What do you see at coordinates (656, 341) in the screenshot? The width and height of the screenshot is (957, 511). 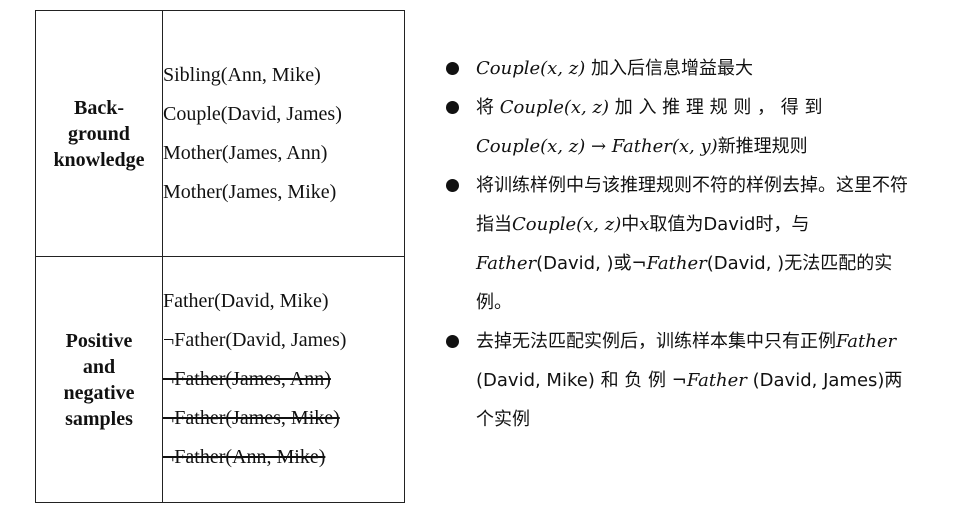 I see `bullet-text: 去掉无法匹配实例后，训练样本集中只有正例` at bounding box center [656, 341].